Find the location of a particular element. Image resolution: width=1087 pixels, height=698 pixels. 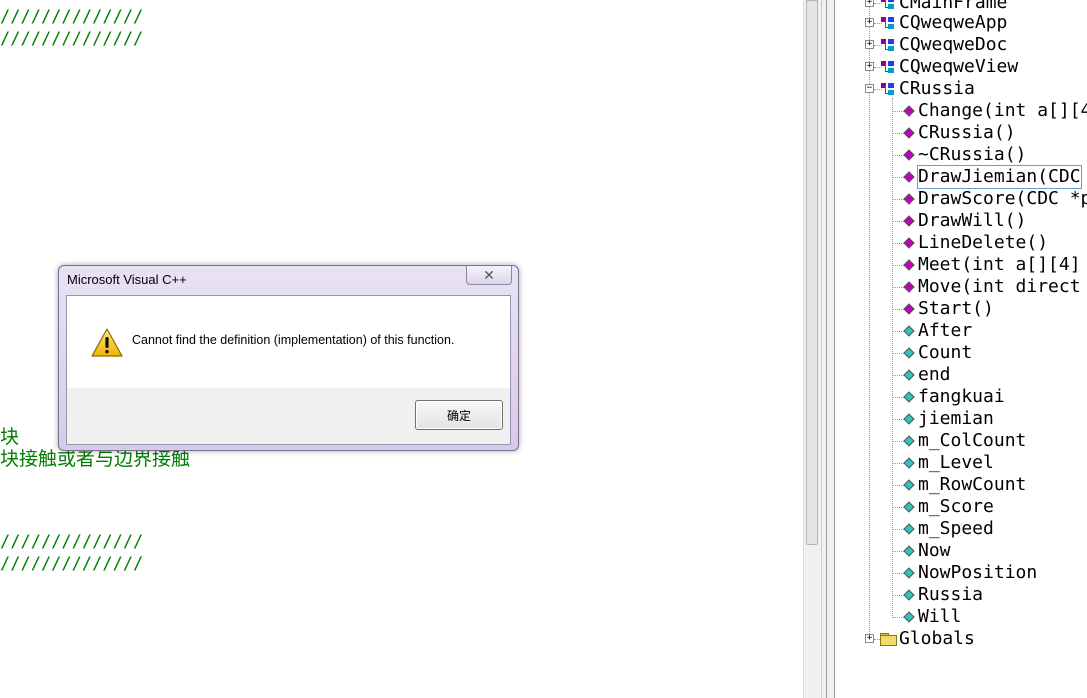

tree-node-member: fangkuai is located at coordinates (953, 397).